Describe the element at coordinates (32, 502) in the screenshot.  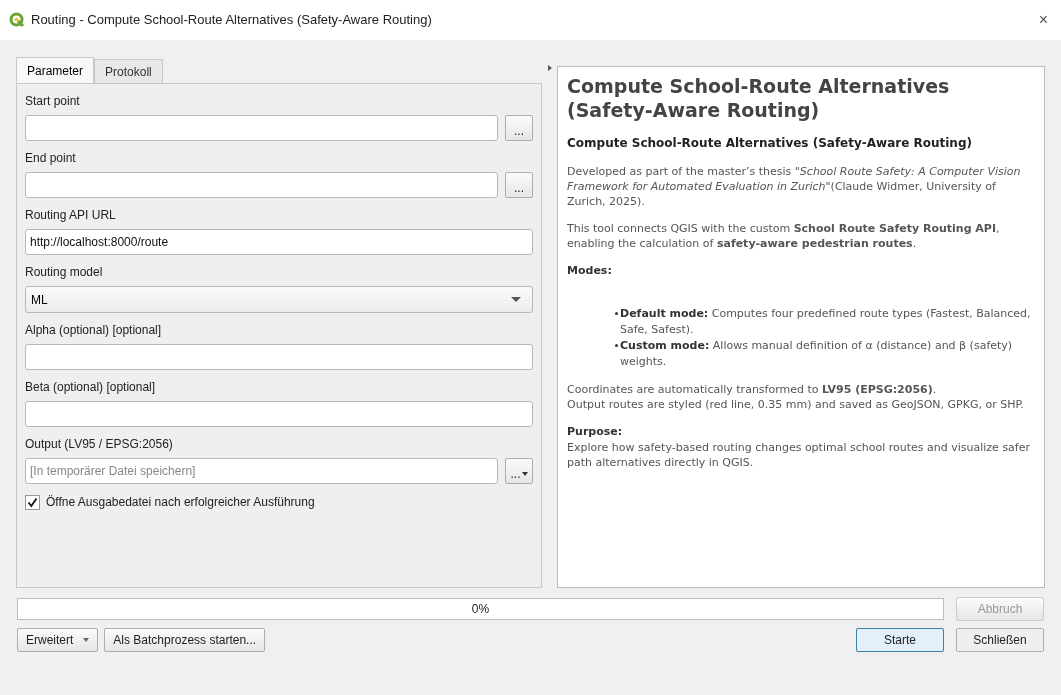
I see `checkbox` at that location.